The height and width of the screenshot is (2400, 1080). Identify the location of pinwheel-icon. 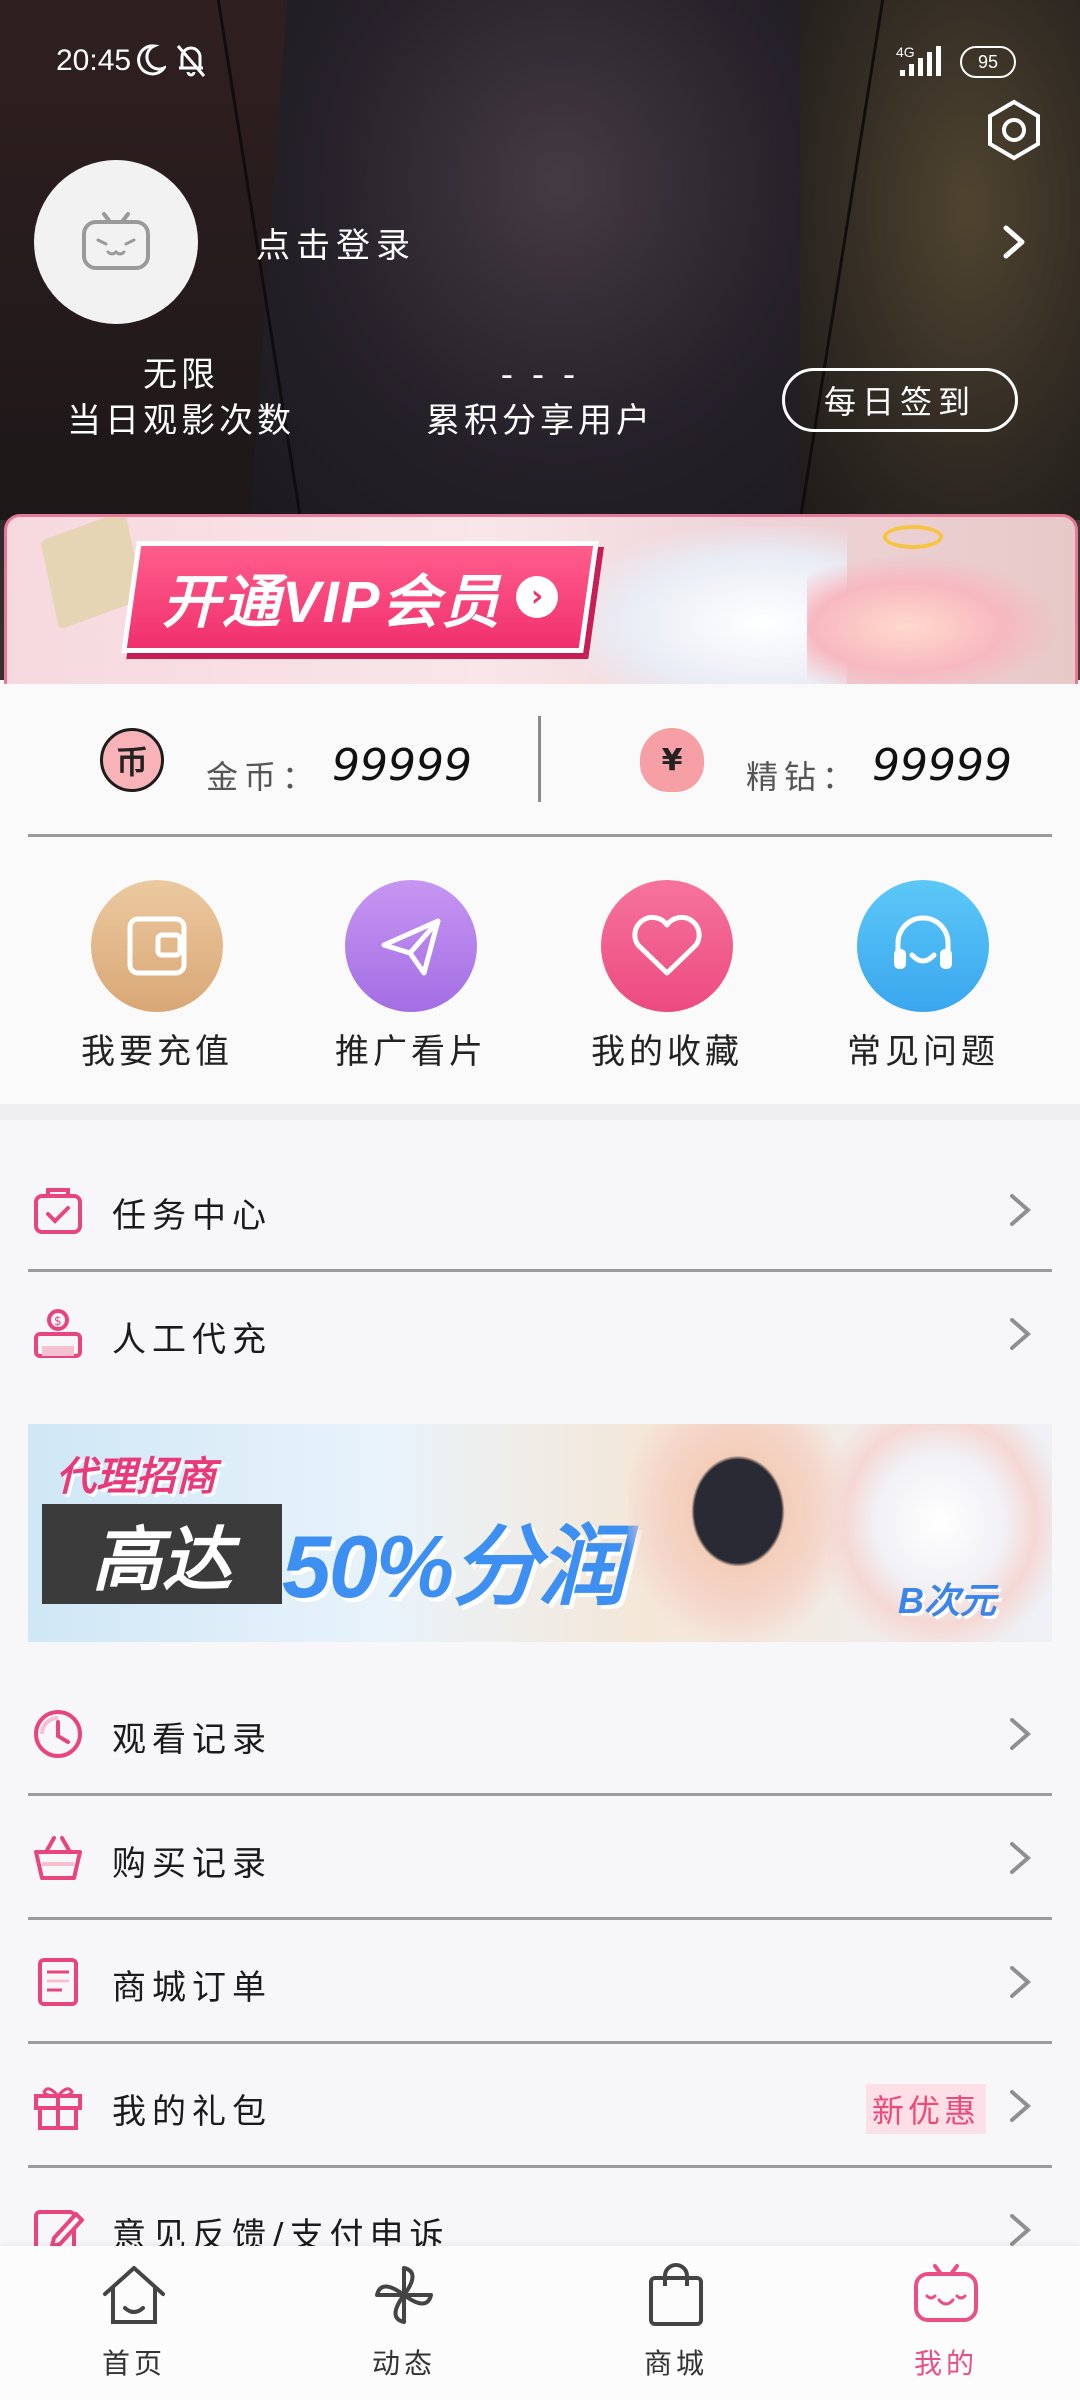
(404, 2295).